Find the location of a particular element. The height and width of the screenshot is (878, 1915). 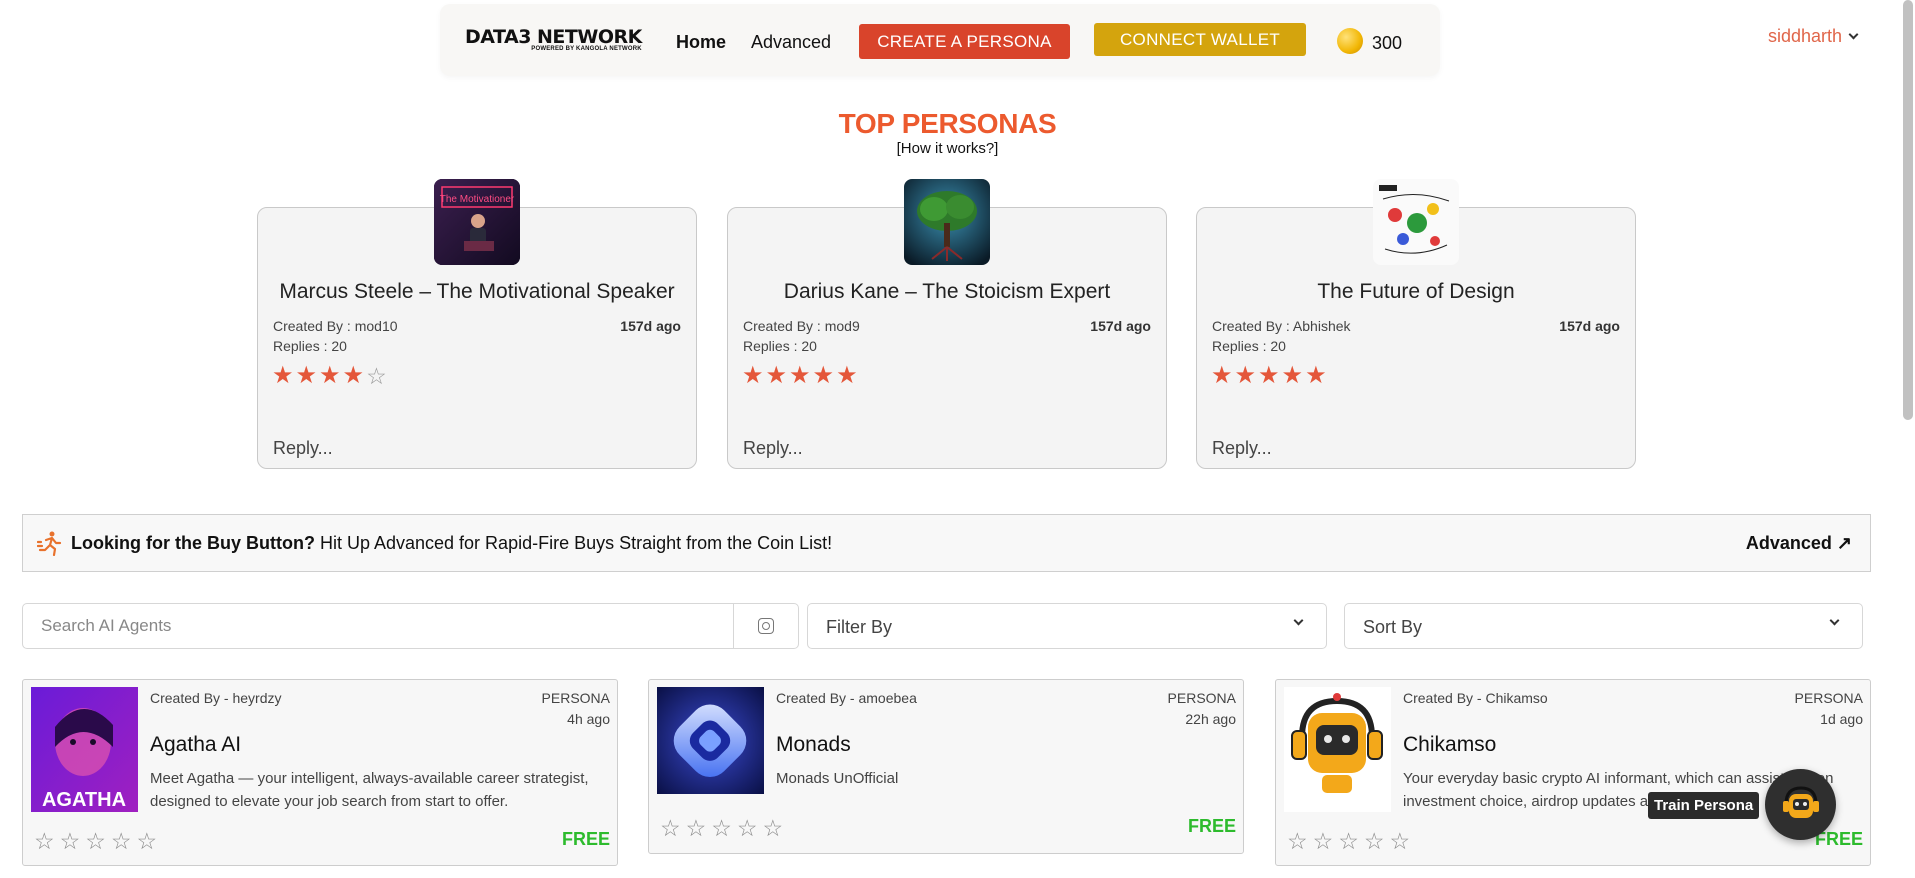

create-persona-button: CREATE A PERSONA is located at coordinates (964, 41).